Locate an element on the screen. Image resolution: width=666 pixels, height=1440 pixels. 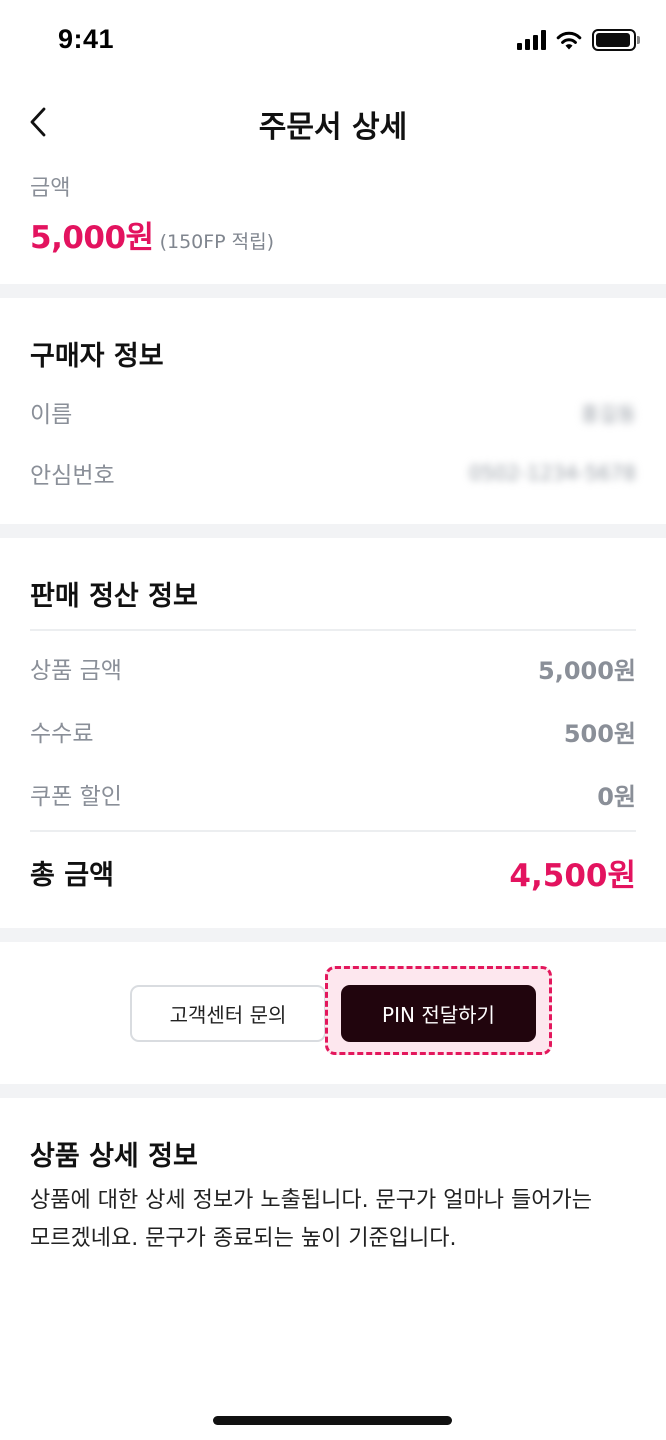
send-pin-button: PIN 전달하기 is located at coordinates (438, 1013).